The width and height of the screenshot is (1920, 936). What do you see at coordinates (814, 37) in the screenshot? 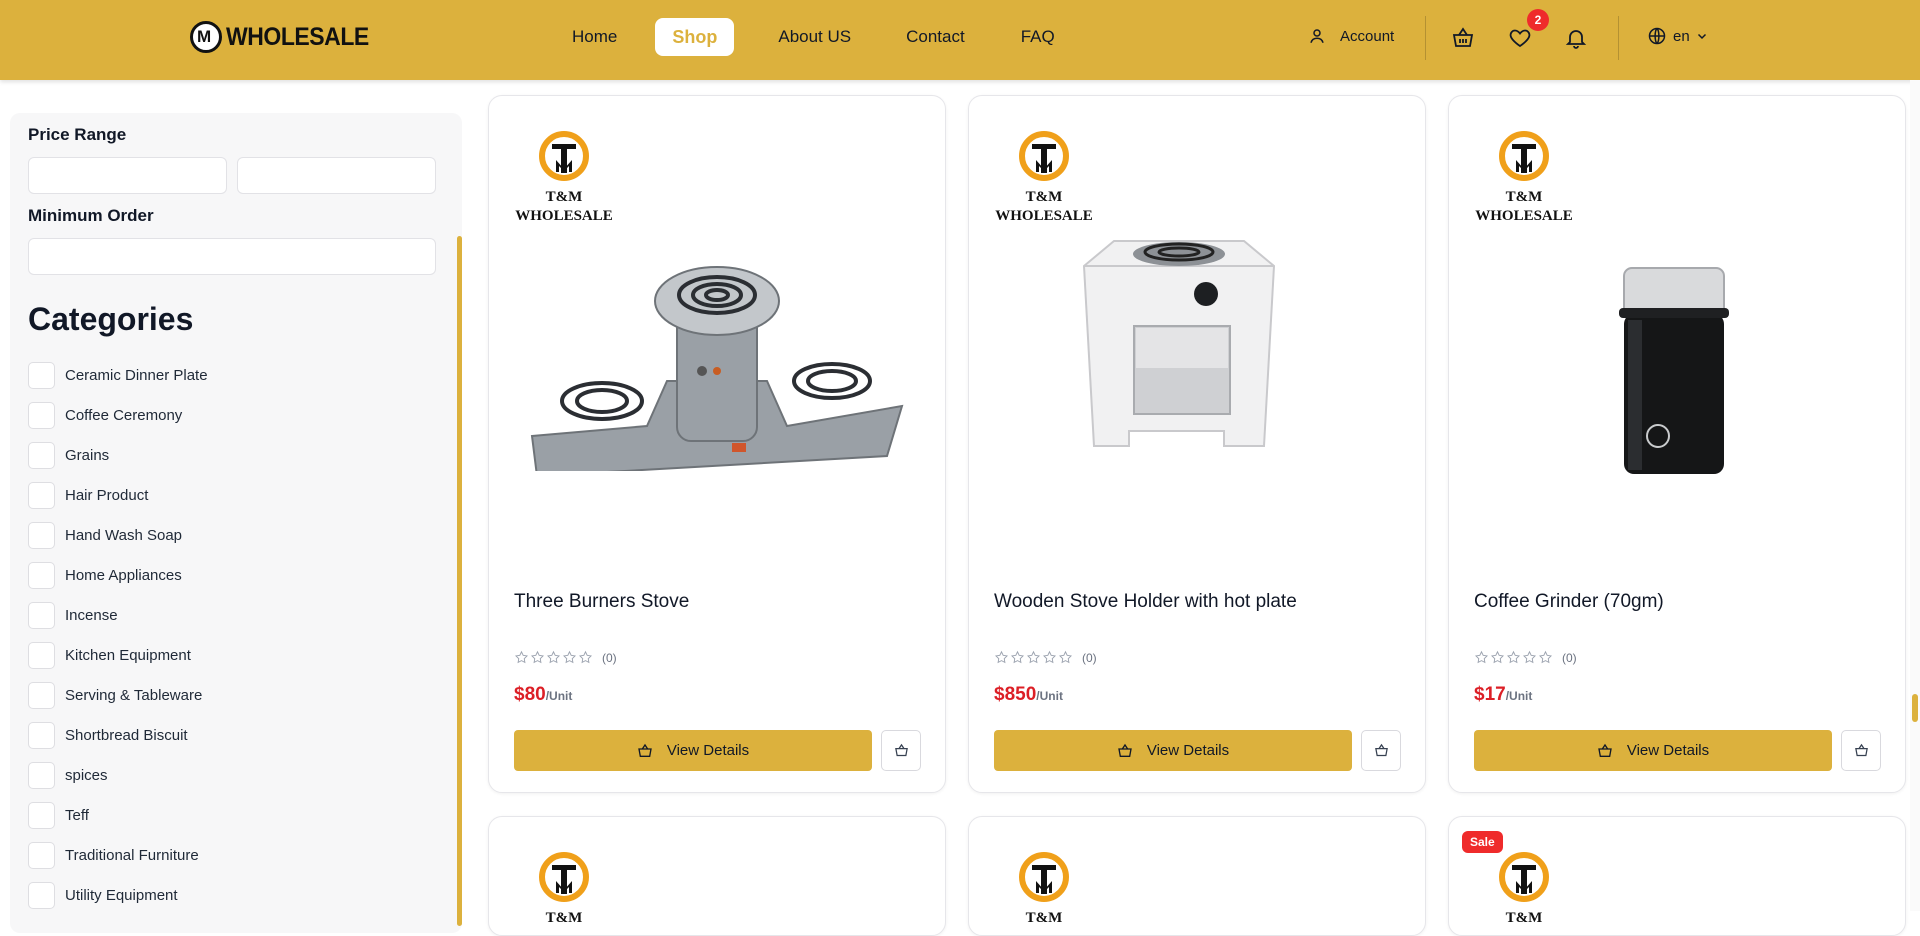
I see `nav-about: About US` at bounding box center [814, 37].